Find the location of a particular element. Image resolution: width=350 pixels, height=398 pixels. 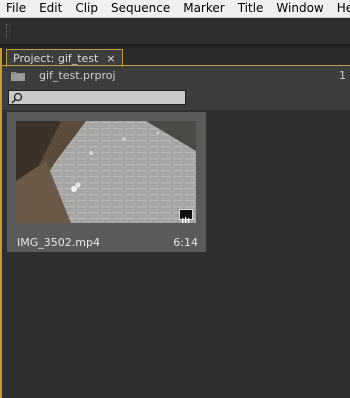

panel-tab-bar: Project: gif_test × is located at coordinates (176, 57).